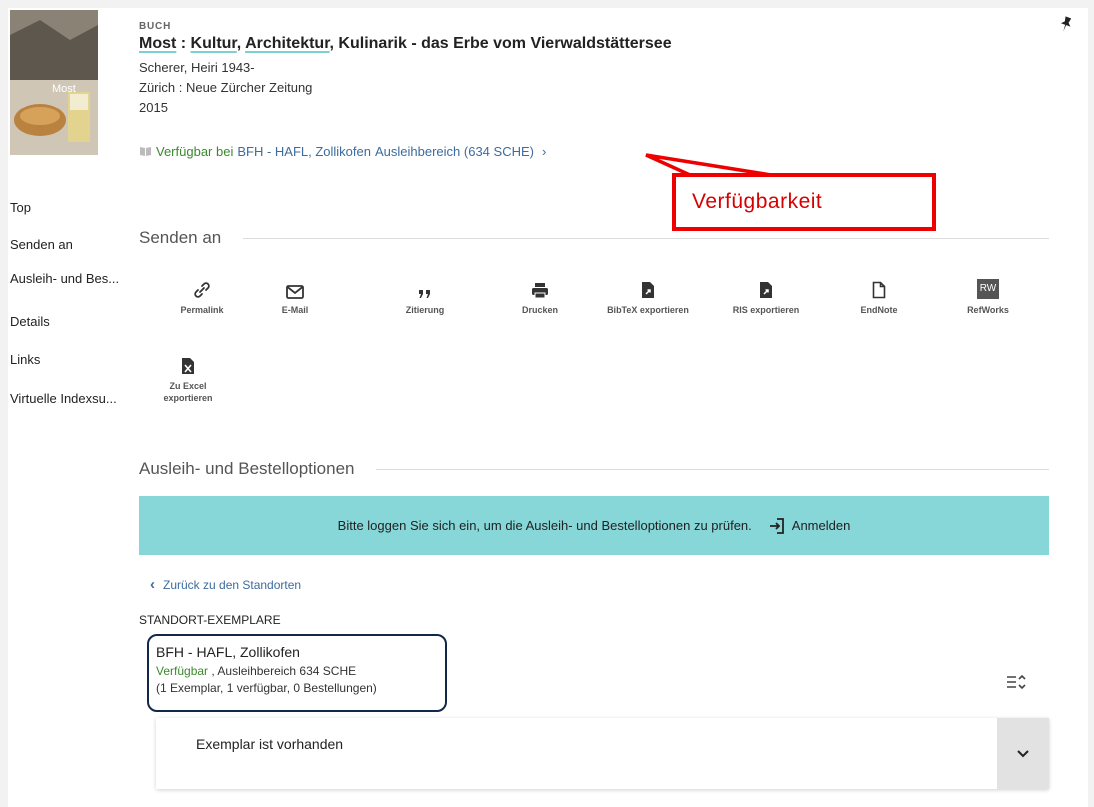  What do you see at coordinates (188, 364) in the screenshot?
I see `excel-icon` at bounding box center [188, 364].